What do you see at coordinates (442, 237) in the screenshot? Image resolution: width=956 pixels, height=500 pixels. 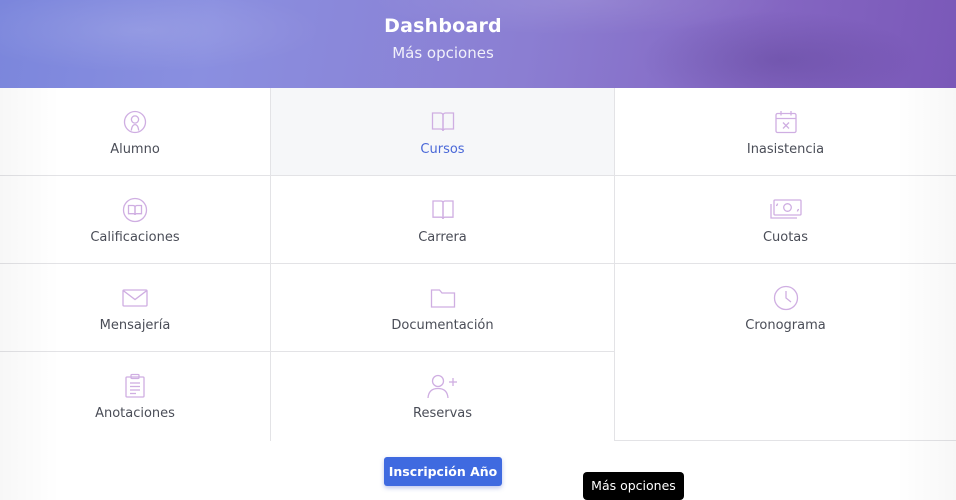 I see `menu-item-label: Carrera` at bounding box center [442, 237].